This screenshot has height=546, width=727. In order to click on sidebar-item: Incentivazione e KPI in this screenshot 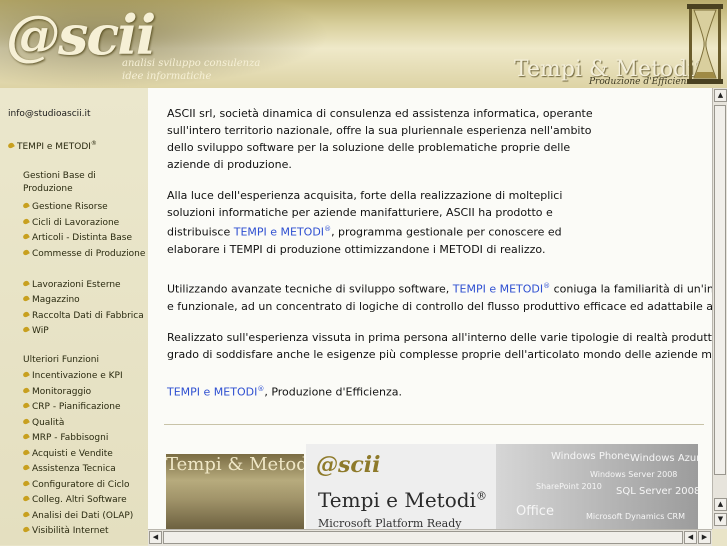, I will do `click(84, 376)`.